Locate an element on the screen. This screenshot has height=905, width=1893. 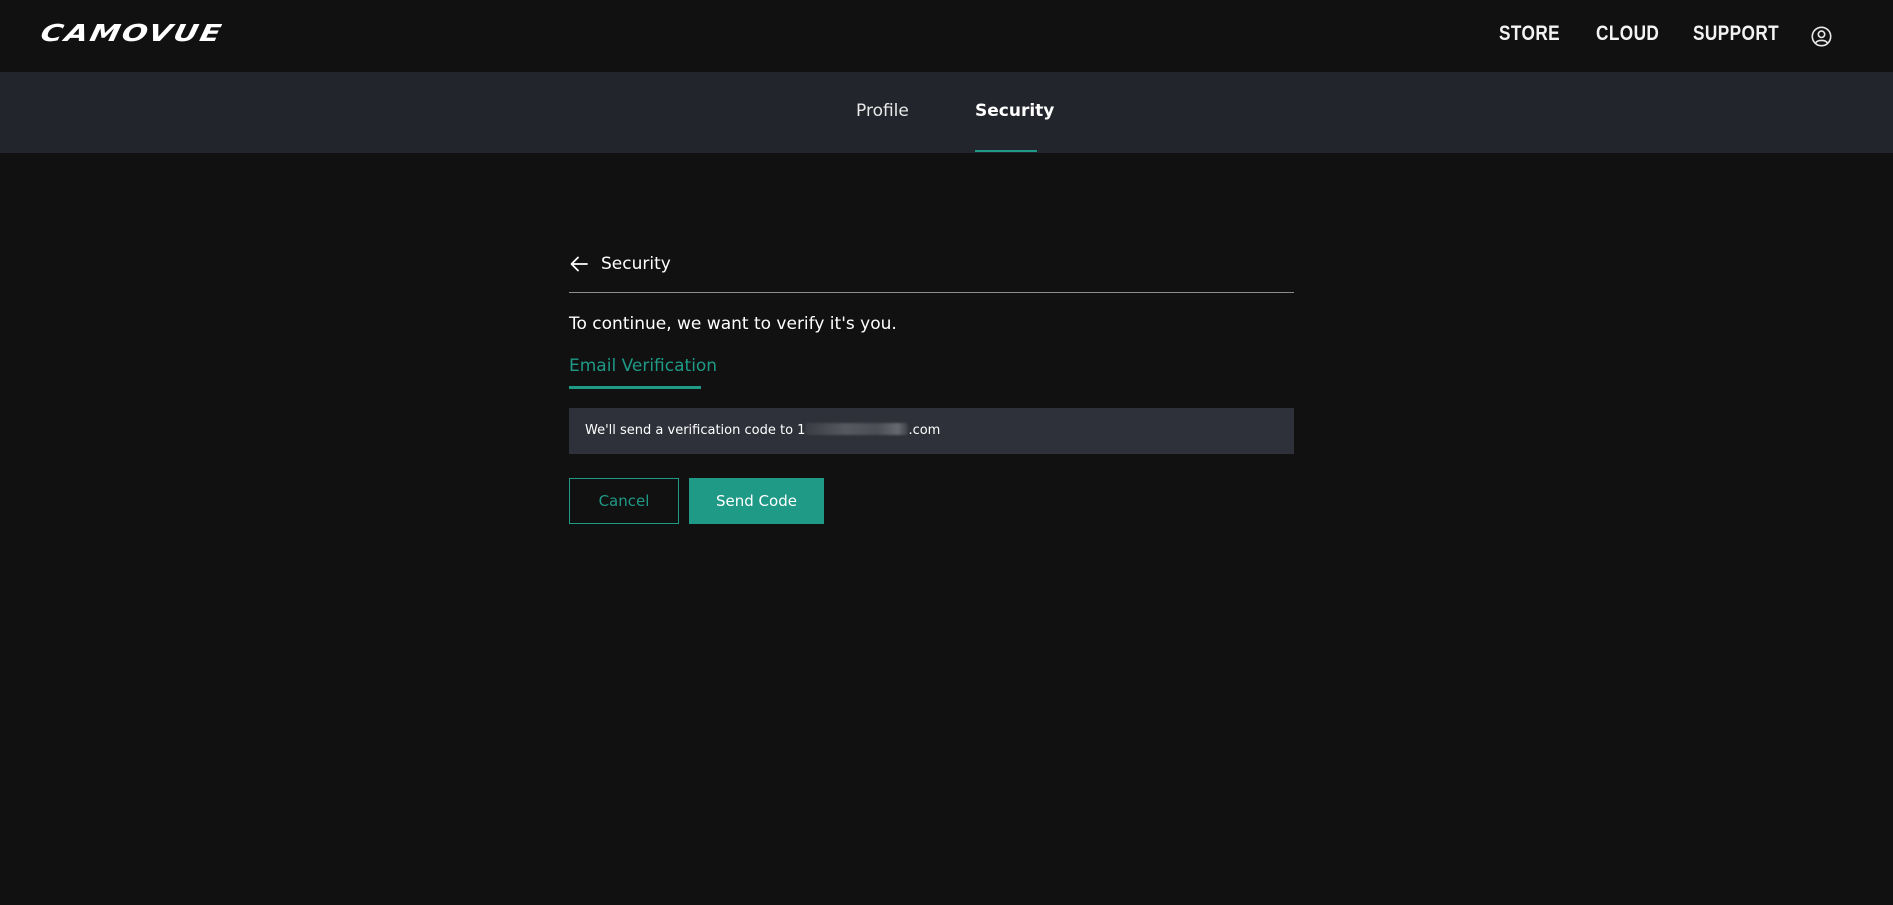
arrow-left-icon is located at coordinates (579, 264).